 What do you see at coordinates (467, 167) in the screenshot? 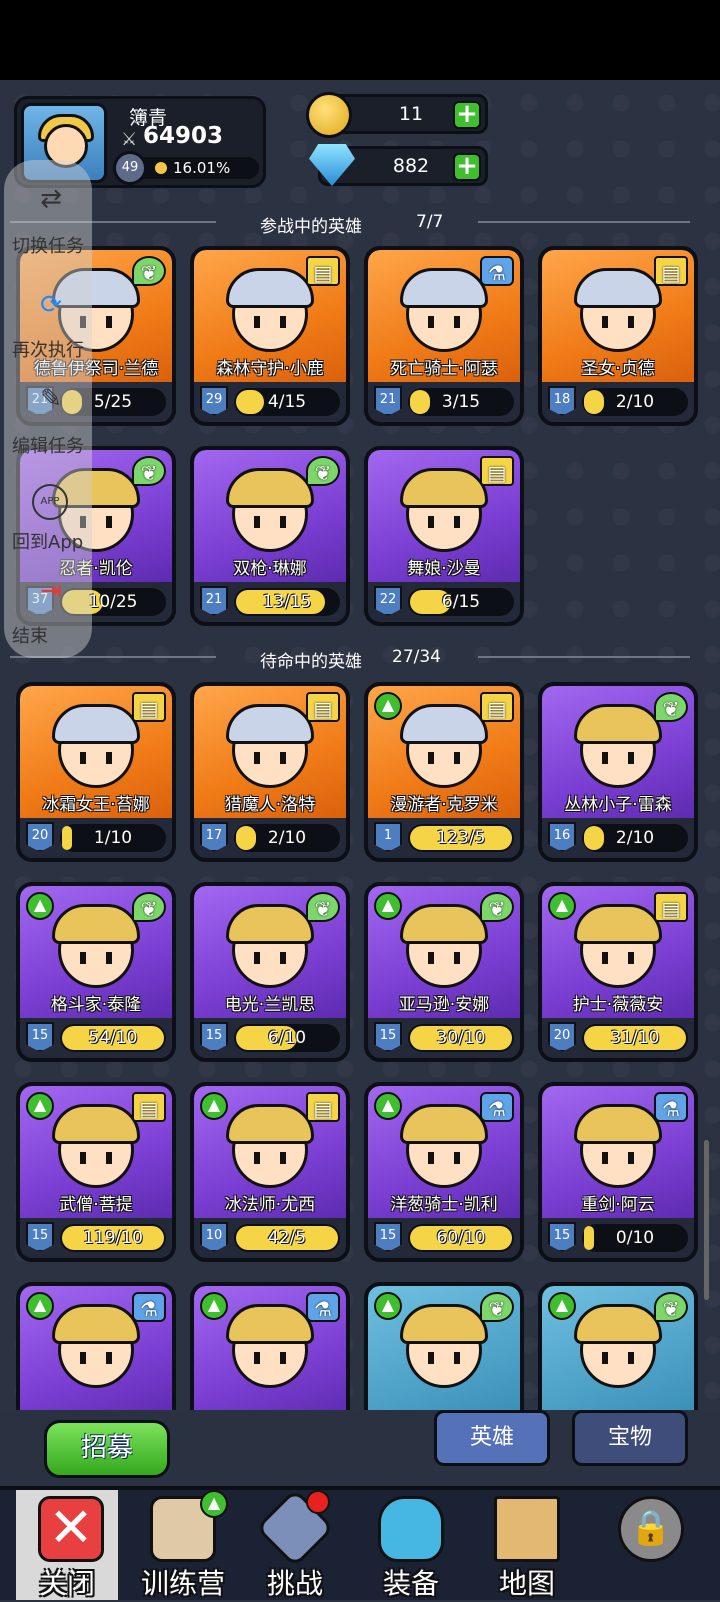
I see `add-gem-button: +` at bounding box center [467, 167].